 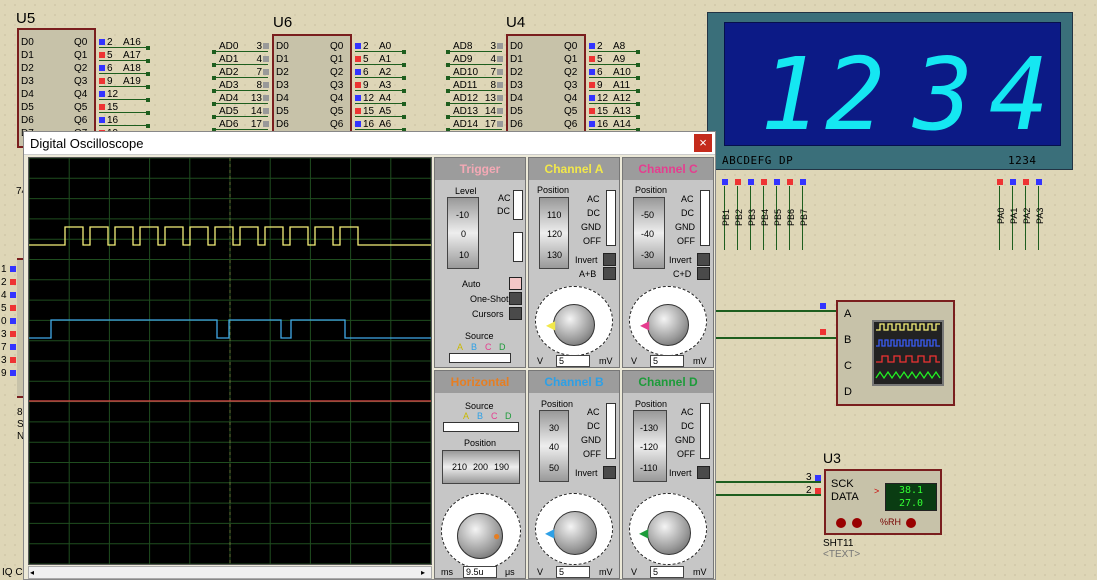 What do you see at coordinates (776, 311) in the screenshot?
I see `wire-scope-a` at bounding box center [776, 311].